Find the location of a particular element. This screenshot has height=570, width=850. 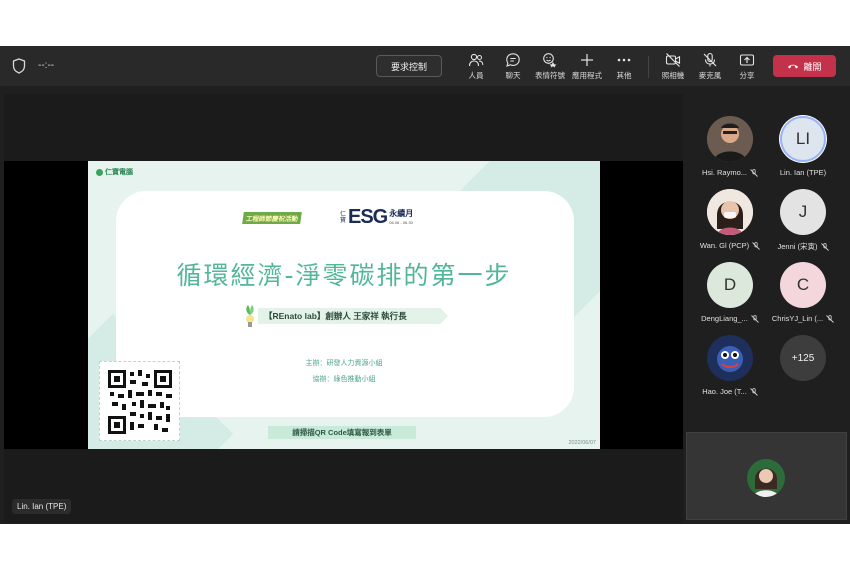

participant-tile: Wan. Gl (PCP) is located at coordinates (730, 219).